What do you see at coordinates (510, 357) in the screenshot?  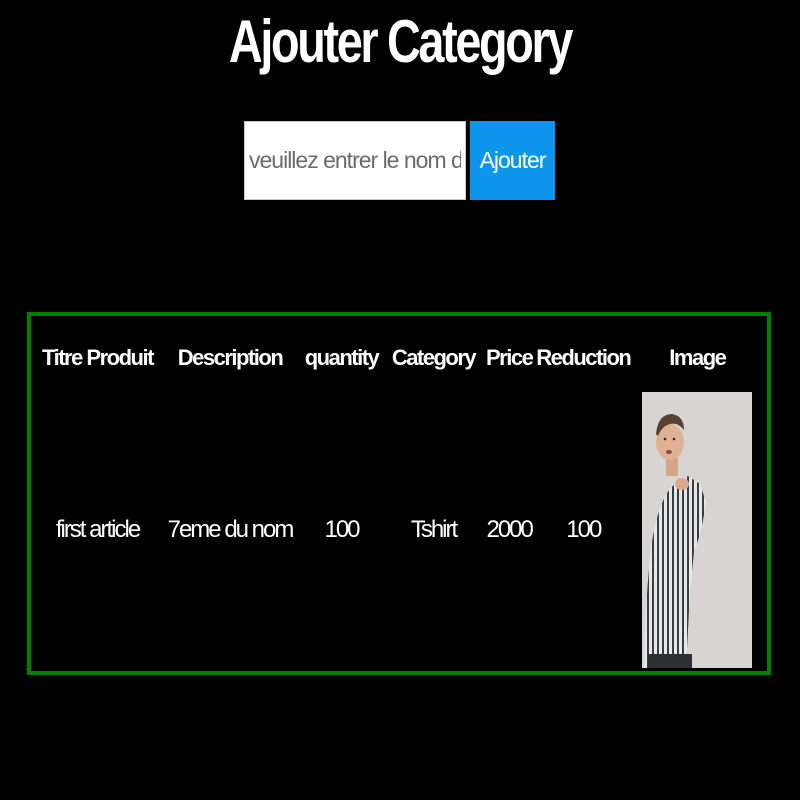 I see `header-price: Price` at bounding box center [510, 357].